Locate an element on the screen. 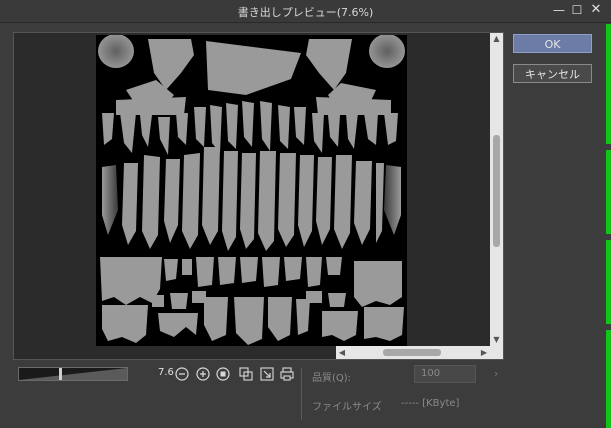  filesize-value: ----- [KByte] is located at coordinates (430, 403).